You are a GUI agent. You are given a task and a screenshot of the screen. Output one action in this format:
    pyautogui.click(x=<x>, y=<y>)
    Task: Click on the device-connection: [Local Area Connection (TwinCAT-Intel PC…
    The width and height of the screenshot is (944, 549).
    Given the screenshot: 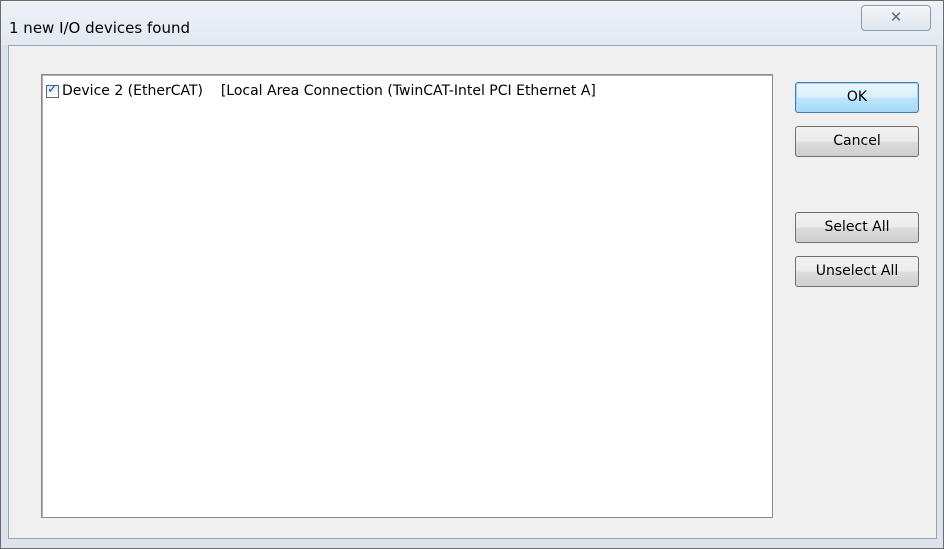 What is the action you would take?
    pyautogui.click(x=408, y=91)
    